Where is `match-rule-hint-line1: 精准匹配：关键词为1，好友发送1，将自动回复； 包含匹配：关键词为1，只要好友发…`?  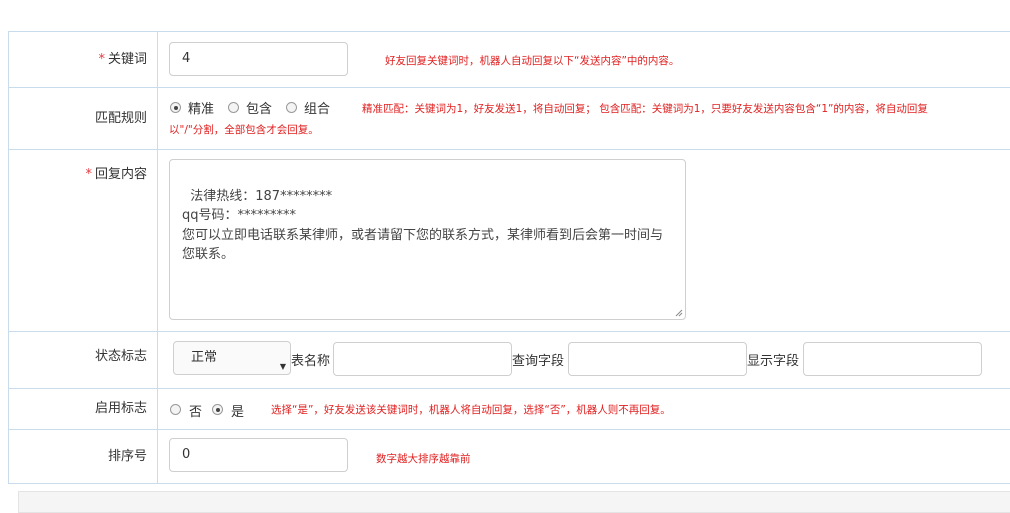
match-rule-hint-line1: 精准匹配：关键词为1，好友发送1，将自动回复； 包含匹配：关键词为1，只要好友发… is located at coordinates (645, 109).